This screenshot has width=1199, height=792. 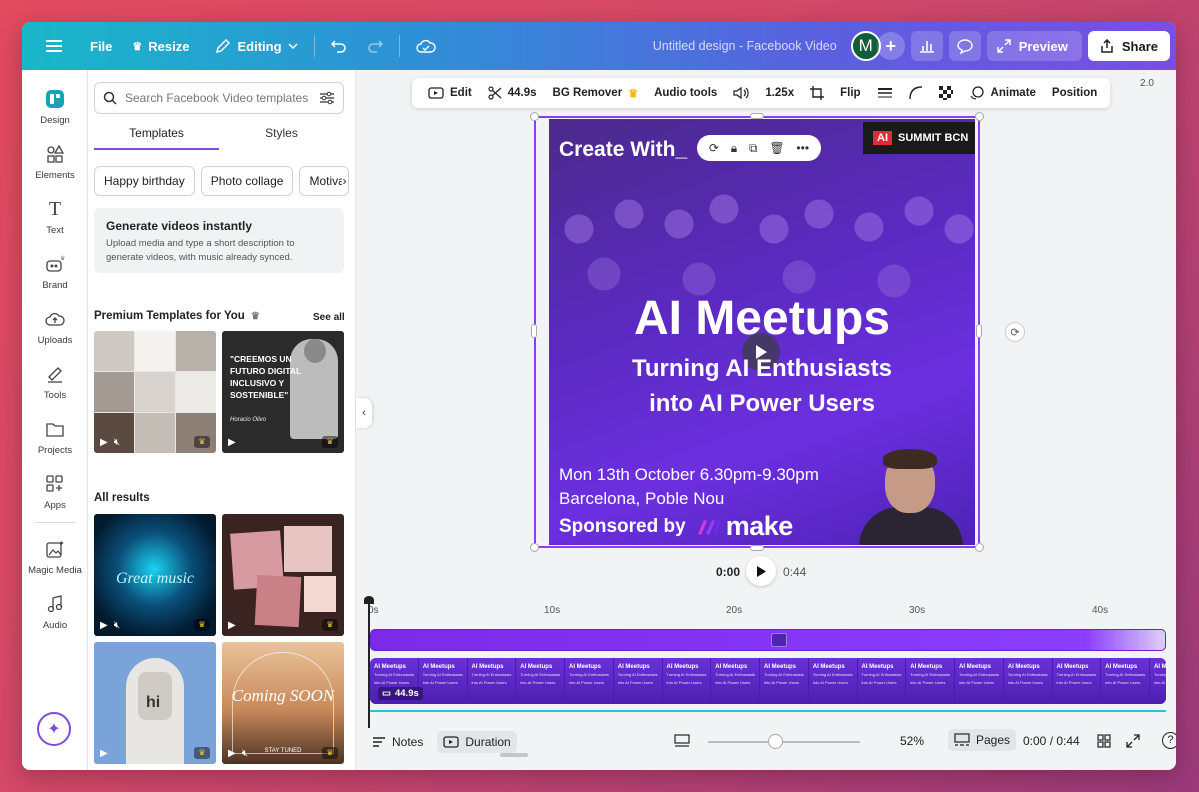 What do you see at coordinates (514, 755) in the screenshot?
I see `scroll-indicator` at bounding box center [514, 755].